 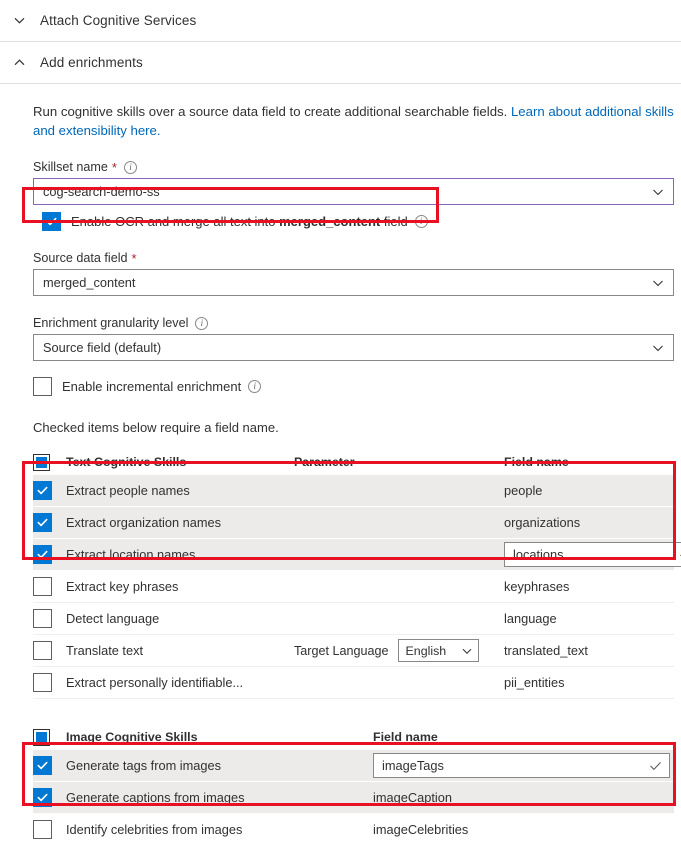 What do you see at coordinates (105, 650) in the screenshot?
I see `skill-name: Translate text` at bounding box center [105, 650].